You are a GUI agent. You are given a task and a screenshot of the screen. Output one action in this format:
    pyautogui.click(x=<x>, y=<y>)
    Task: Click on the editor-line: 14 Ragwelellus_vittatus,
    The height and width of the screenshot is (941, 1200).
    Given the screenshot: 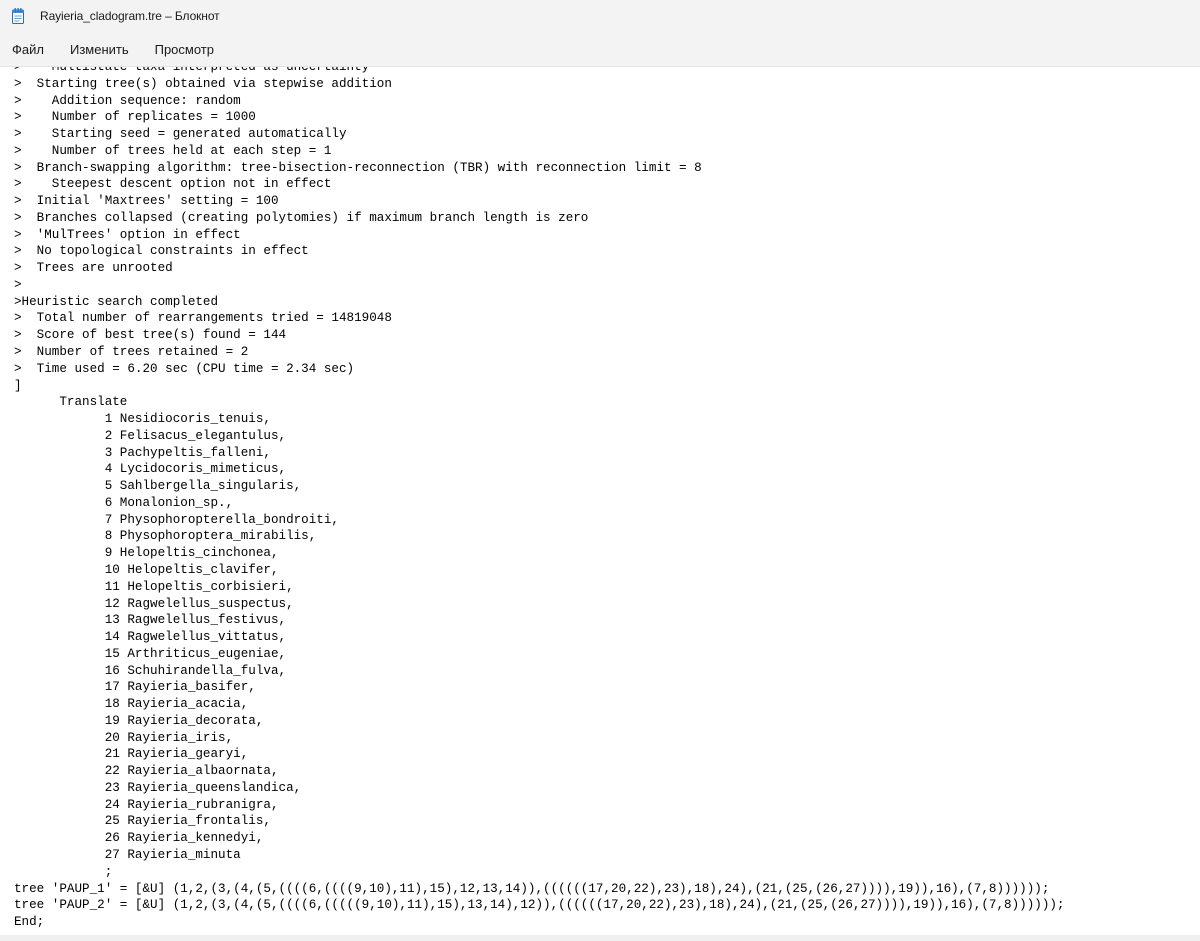 What is the action you would take?
    pyautogui.click(x=150, y=637)
    